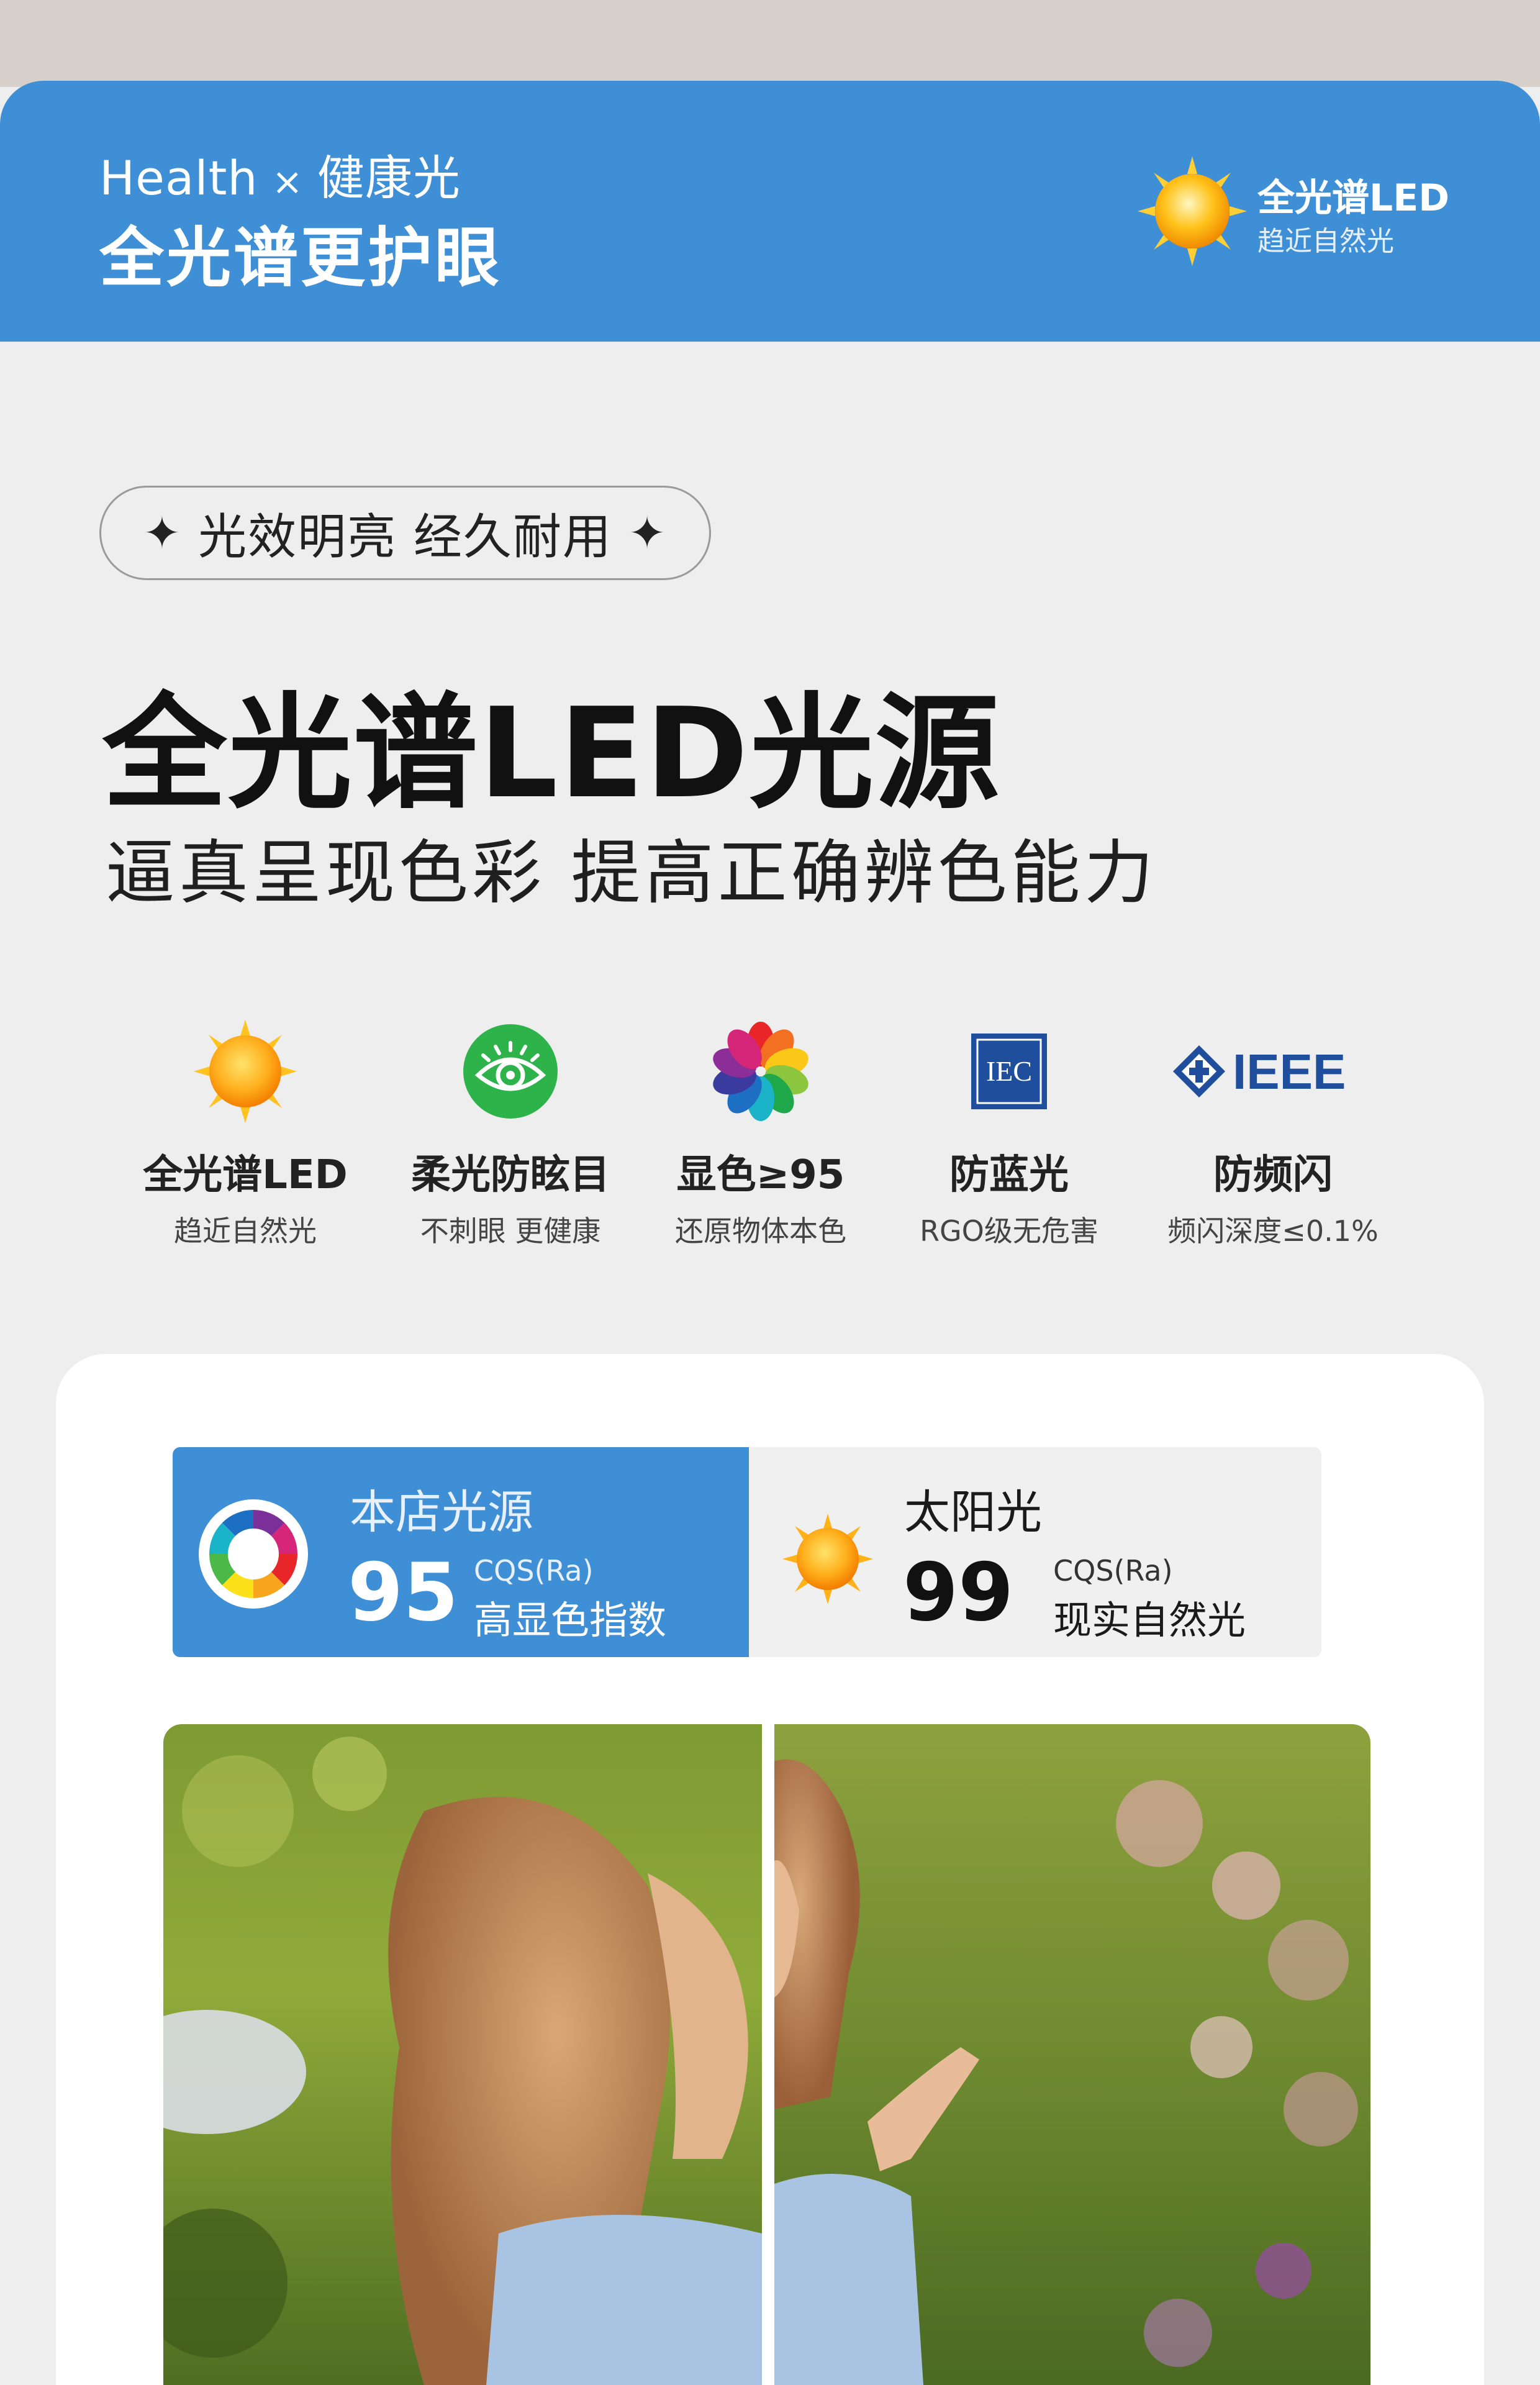 This screenshot has height=2385, width=1540. What do you see at coordinates (1150, 1620) in the screenshot?
I see `sunlight-desc: 现实自然光` at bounding box center [1150, 1620].